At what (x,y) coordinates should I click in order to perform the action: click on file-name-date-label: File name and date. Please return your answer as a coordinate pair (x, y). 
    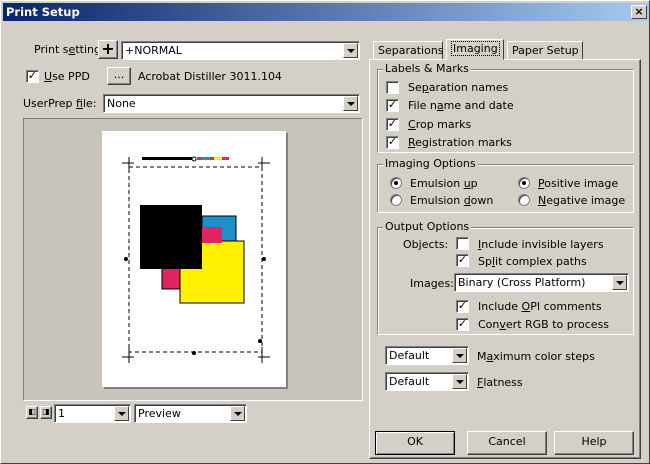
    Looking at the image, I should click on (461, 105).